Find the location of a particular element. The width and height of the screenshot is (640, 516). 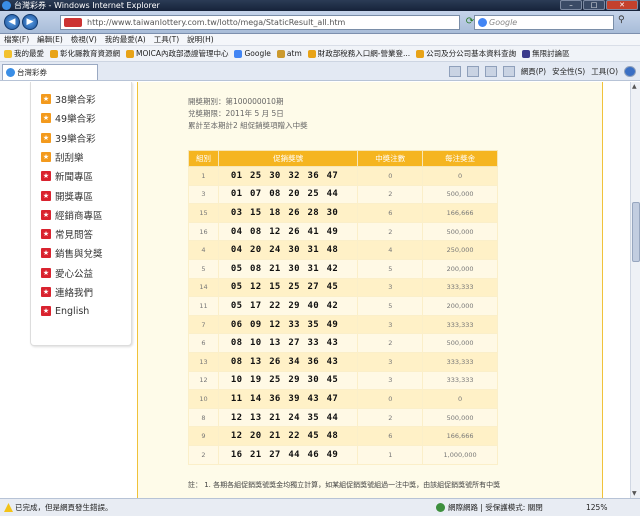

cell-prize: 500,000 is located at coordinates (460, 343).